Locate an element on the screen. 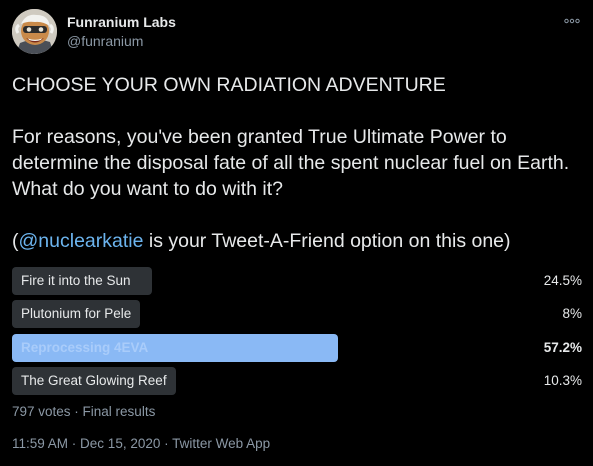 Image resolution: width=593 pixels, height=466 pixels. author-block: Funranium Labs @funranium is located at coordinates (121, 32).